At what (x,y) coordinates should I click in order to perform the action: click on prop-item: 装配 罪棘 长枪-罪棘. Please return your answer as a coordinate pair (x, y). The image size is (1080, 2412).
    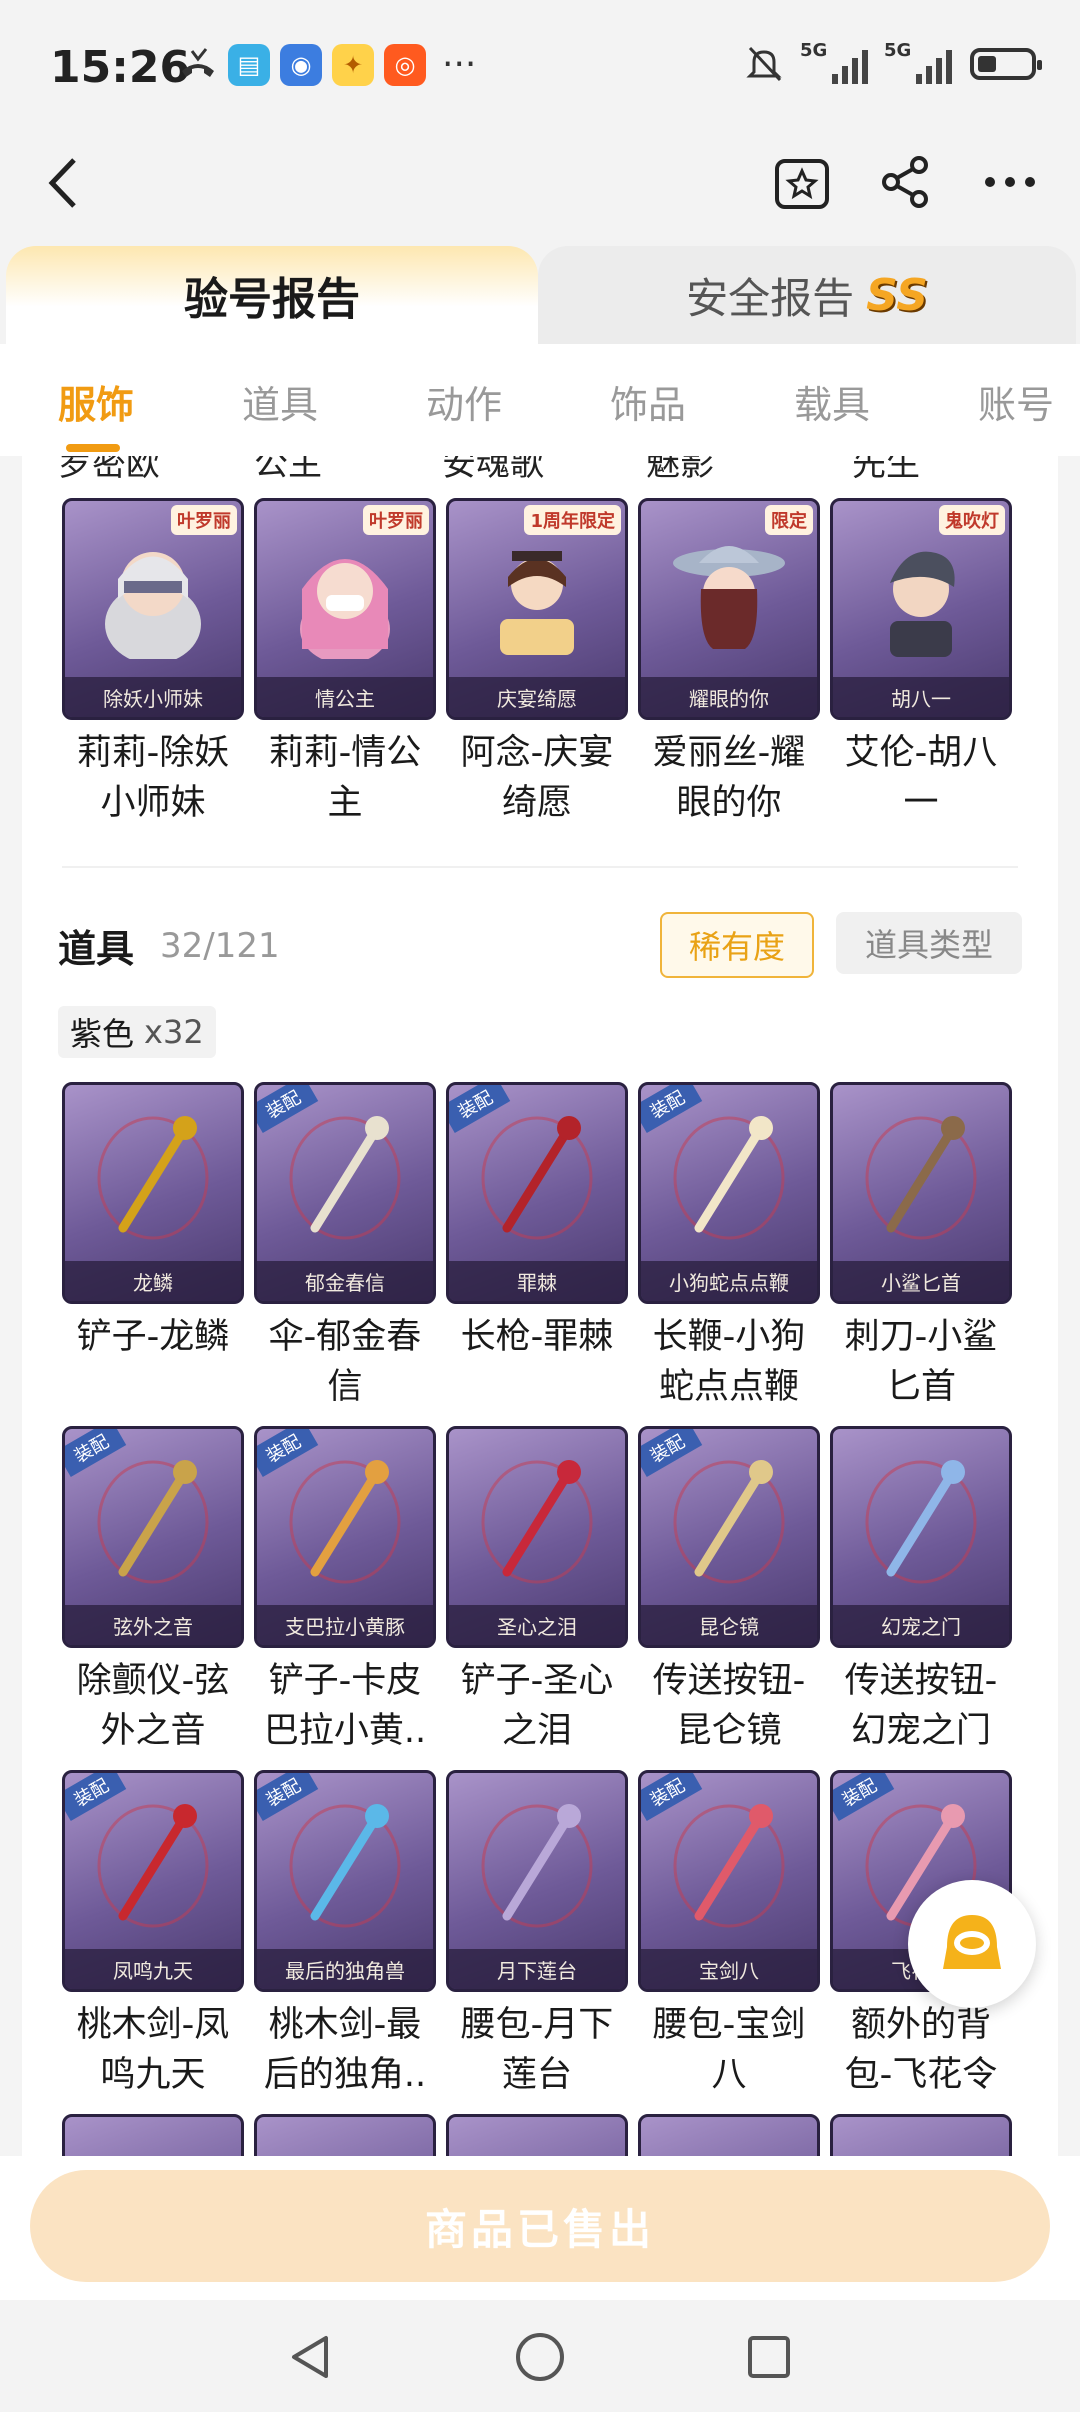
    Looking at the image, I should click on (537, 1222).